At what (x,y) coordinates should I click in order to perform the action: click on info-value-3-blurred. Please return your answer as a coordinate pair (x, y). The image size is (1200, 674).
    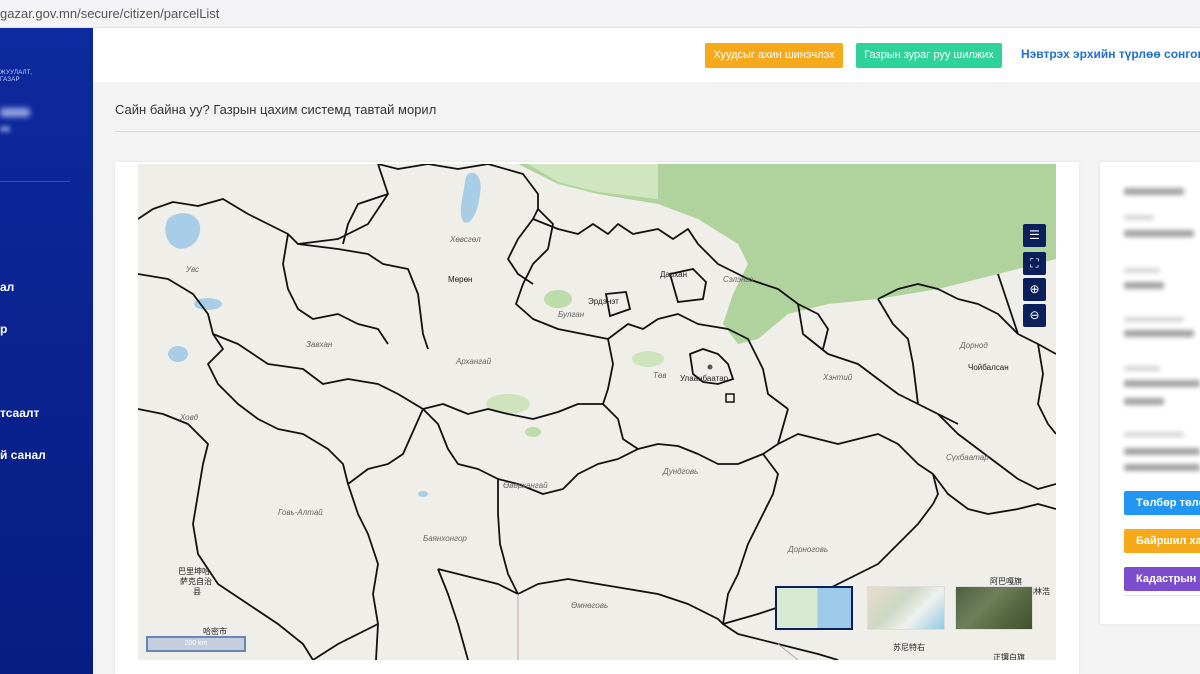
    Looking at the image, I should click on (1159, 333).